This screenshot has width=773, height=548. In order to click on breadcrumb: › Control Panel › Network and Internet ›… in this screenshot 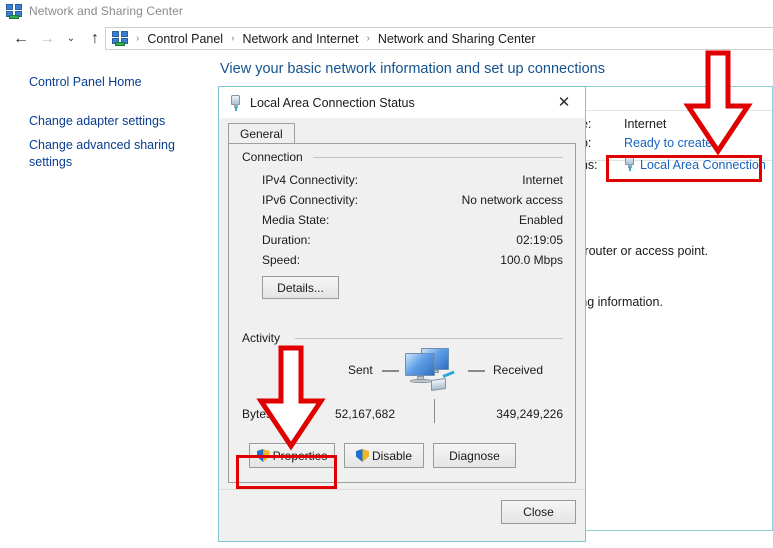, I will do `click(439, 38)`.